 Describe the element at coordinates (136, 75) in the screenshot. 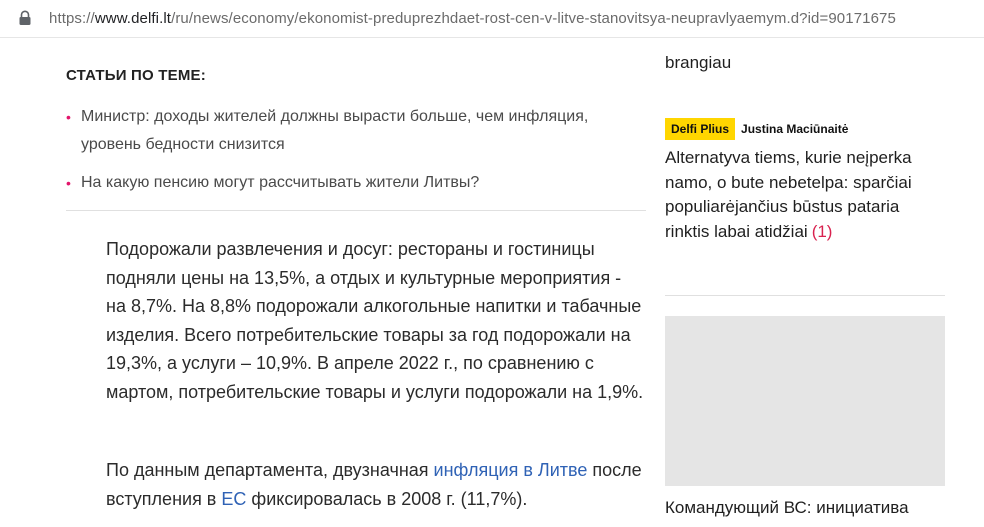

I see `related-articles-heading: СТАТЬИ ПО ТЕМЕ:` at that location.